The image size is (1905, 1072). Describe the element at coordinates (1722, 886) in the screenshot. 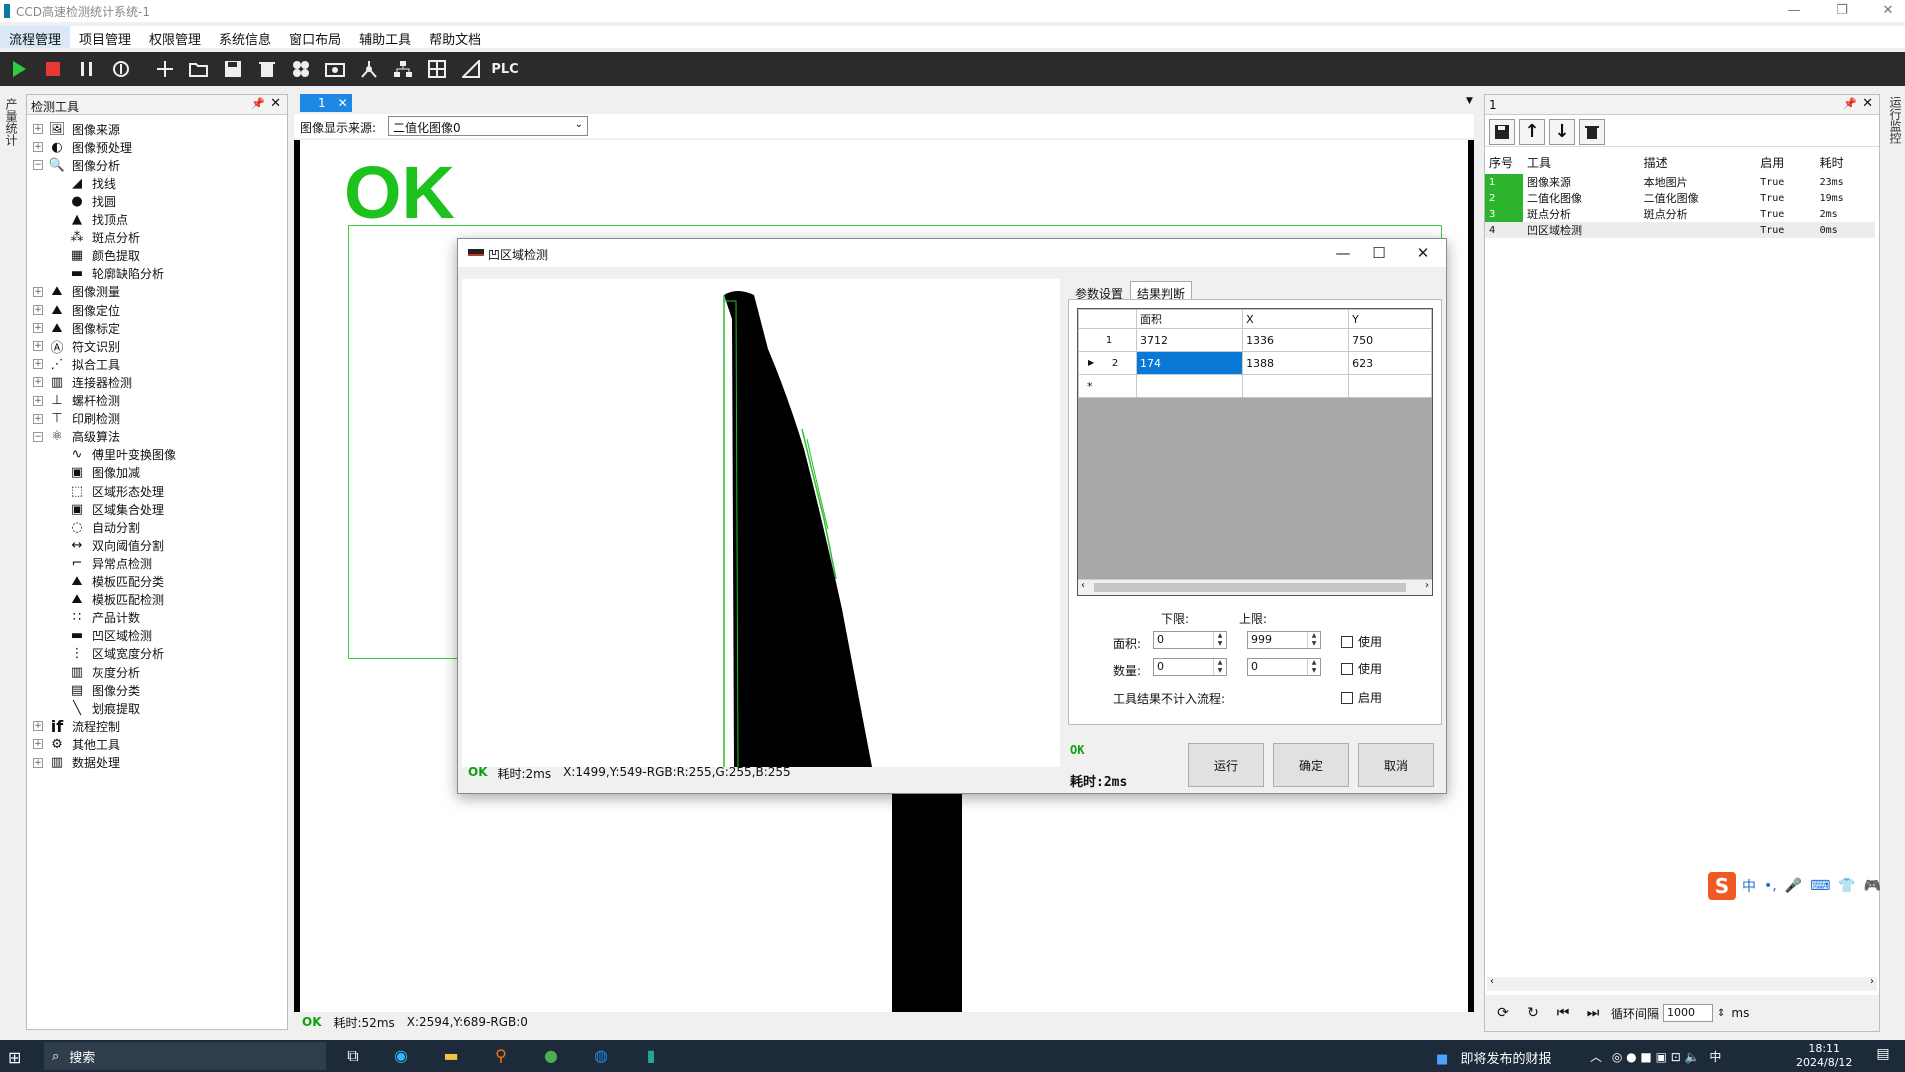

I see `sogou-ime-icon: S` at that location.